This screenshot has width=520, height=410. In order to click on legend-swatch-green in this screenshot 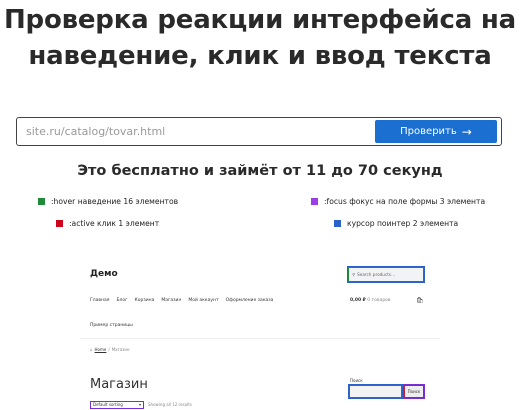, I will do `click(41, 201)`.